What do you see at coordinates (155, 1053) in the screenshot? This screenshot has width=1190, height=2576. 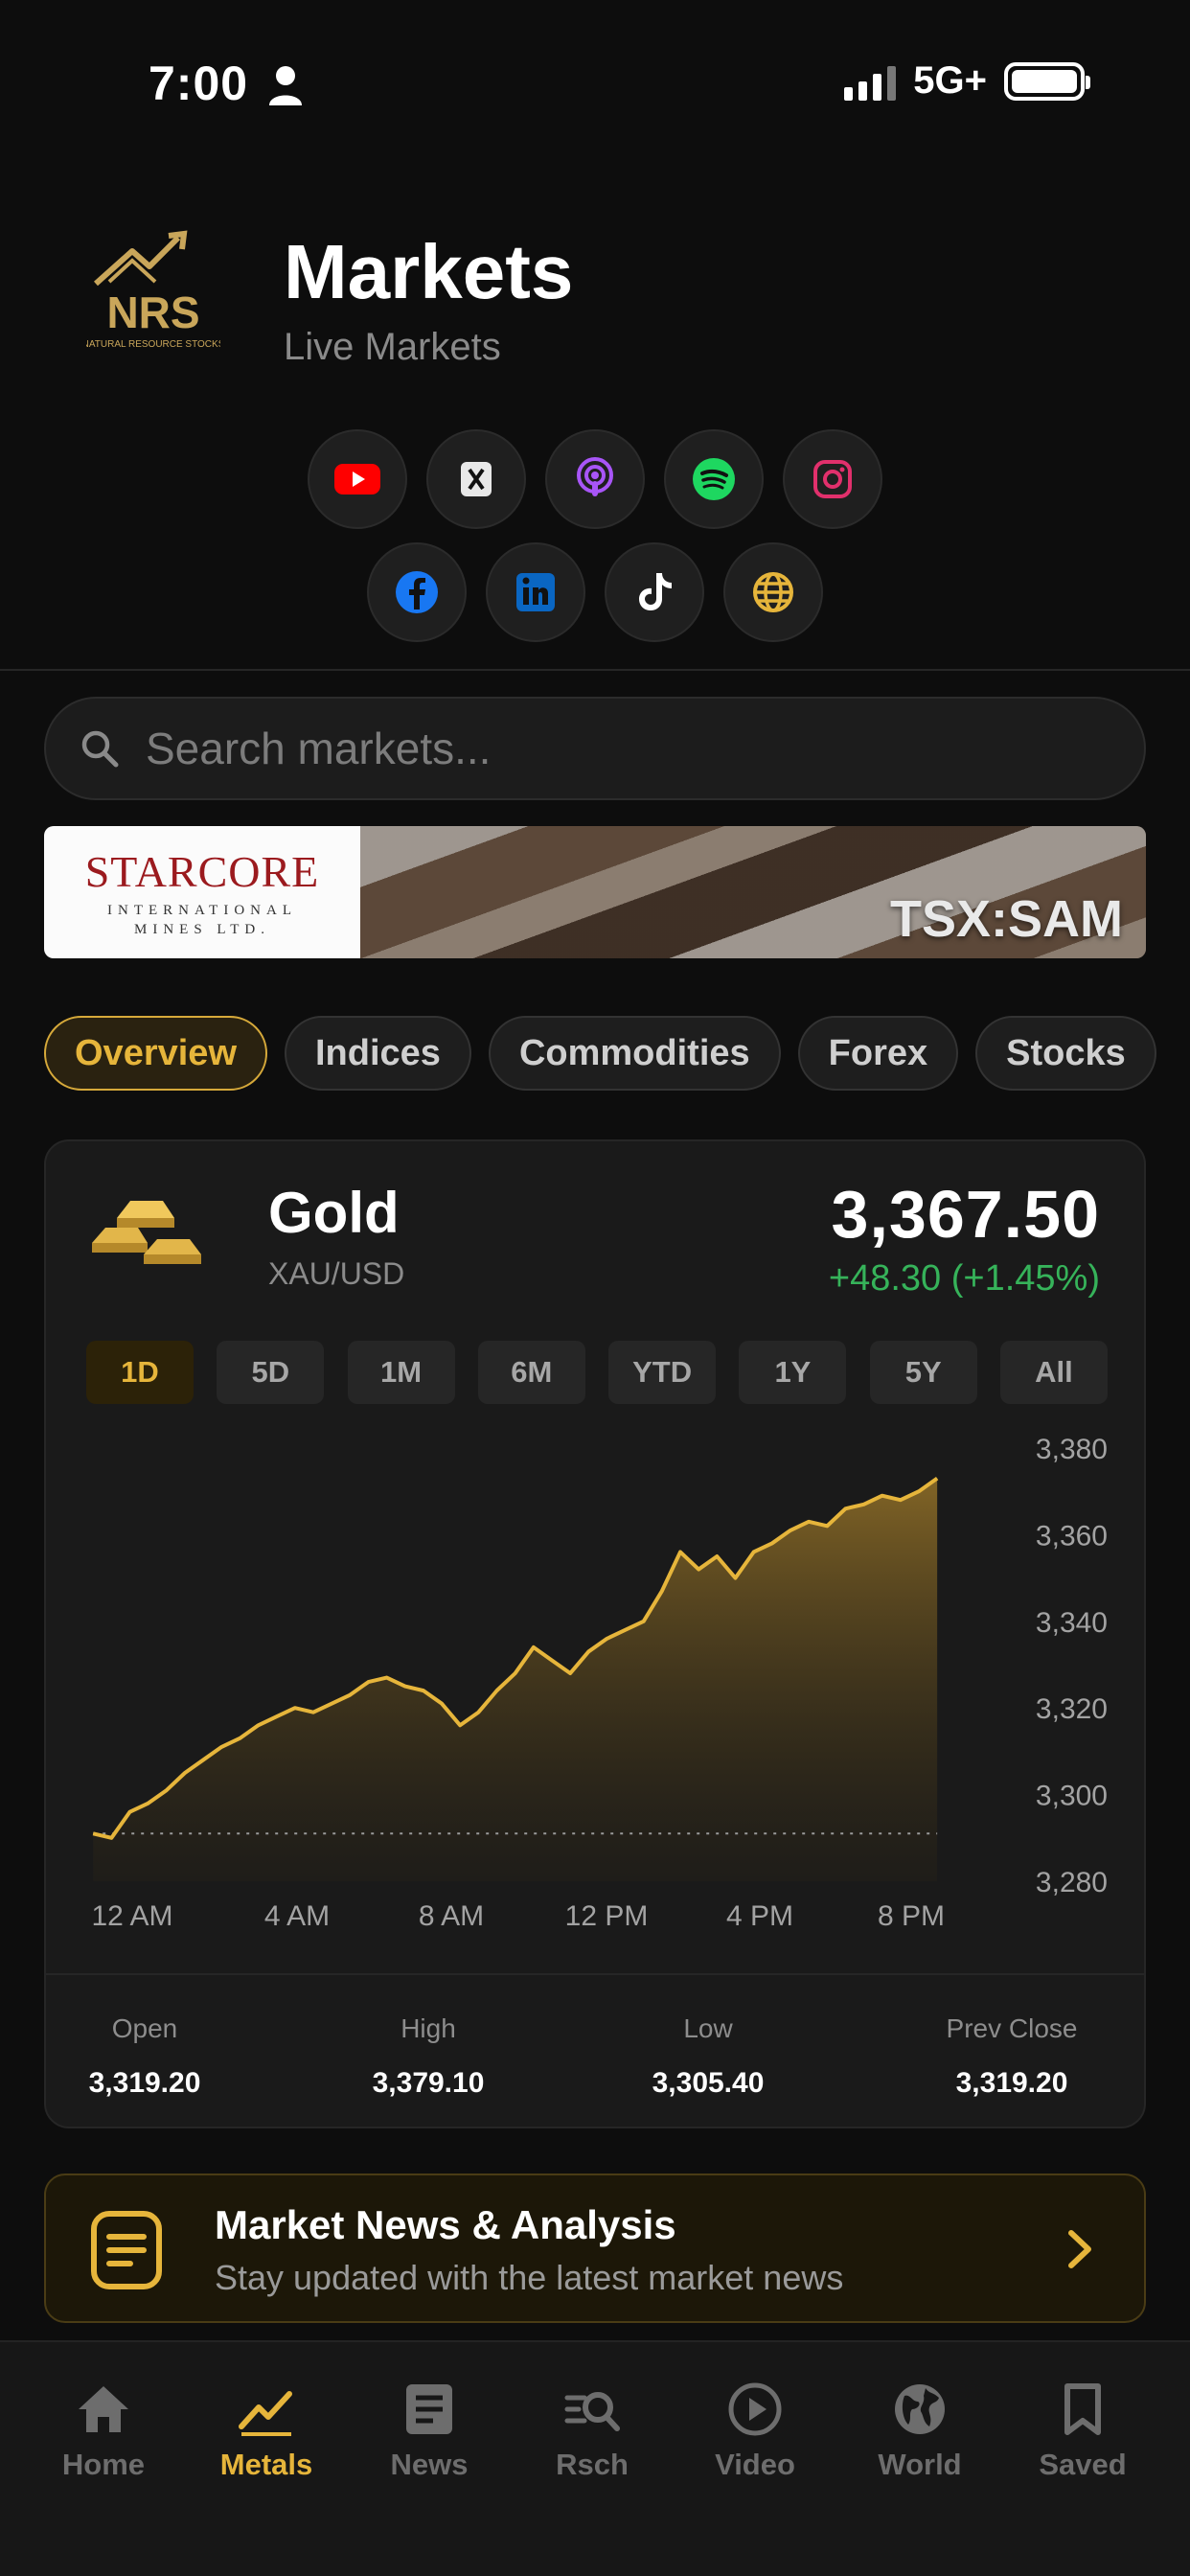 I see `tab-overview: Overview` at bounding box center [155, 1053].